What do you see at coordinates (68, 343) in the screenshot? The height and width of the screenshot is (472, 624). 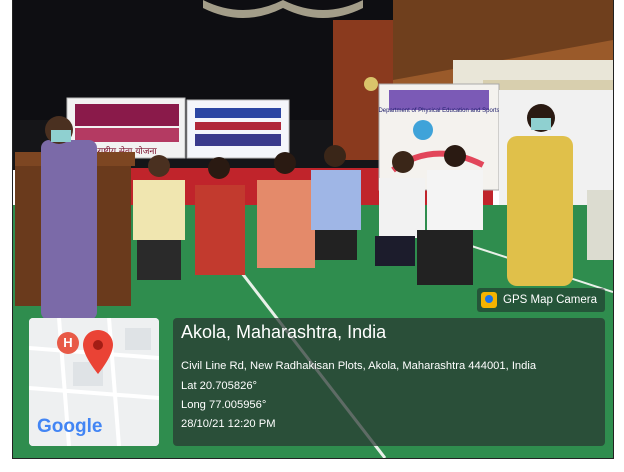 I see `hospital-marker-icon: H` at bounding box center [68, 343].